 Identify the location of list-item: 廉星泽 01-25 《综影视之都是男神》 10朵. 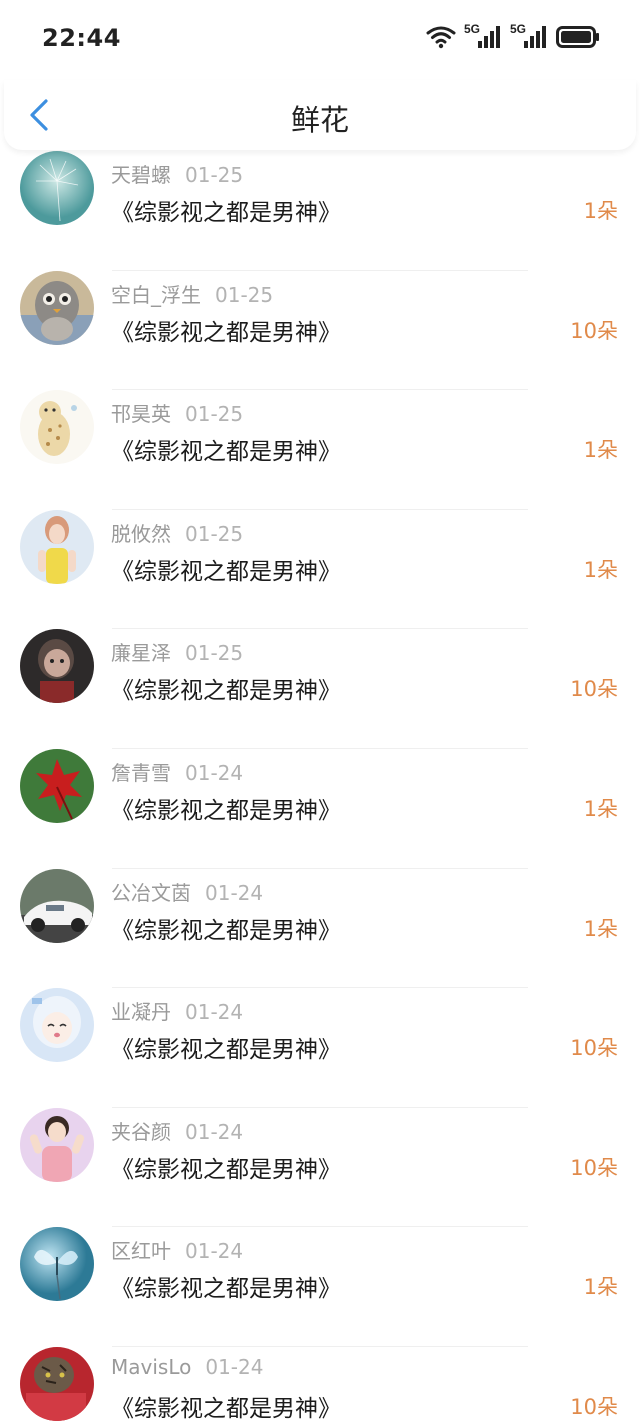
(320, 689).